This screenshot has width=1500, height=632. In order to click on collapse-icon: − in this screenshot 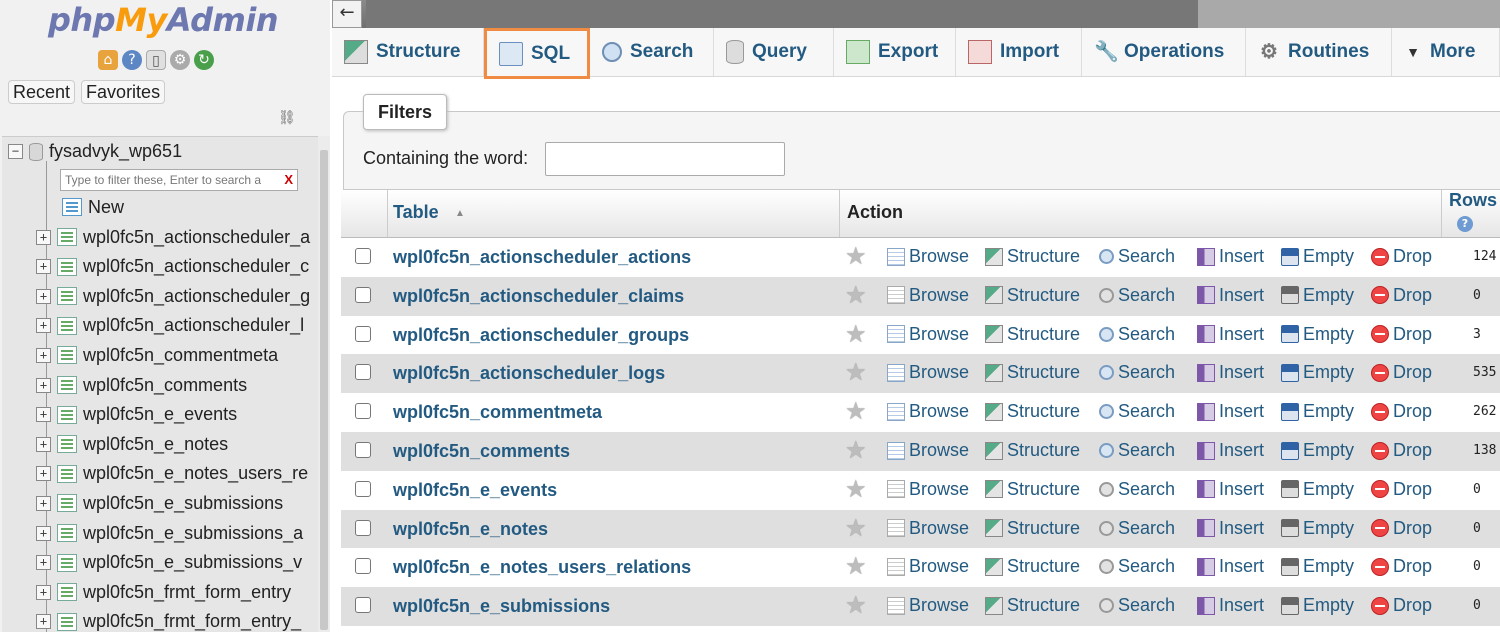, I will do `click(15, 151)`.